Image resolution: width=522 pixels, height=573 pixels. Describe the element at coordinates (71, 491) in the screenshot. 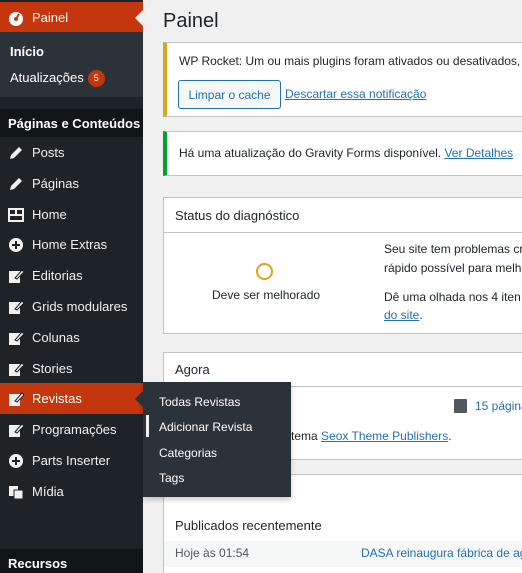

I see `sidebar-item-m-dia: Mídia` at that location.